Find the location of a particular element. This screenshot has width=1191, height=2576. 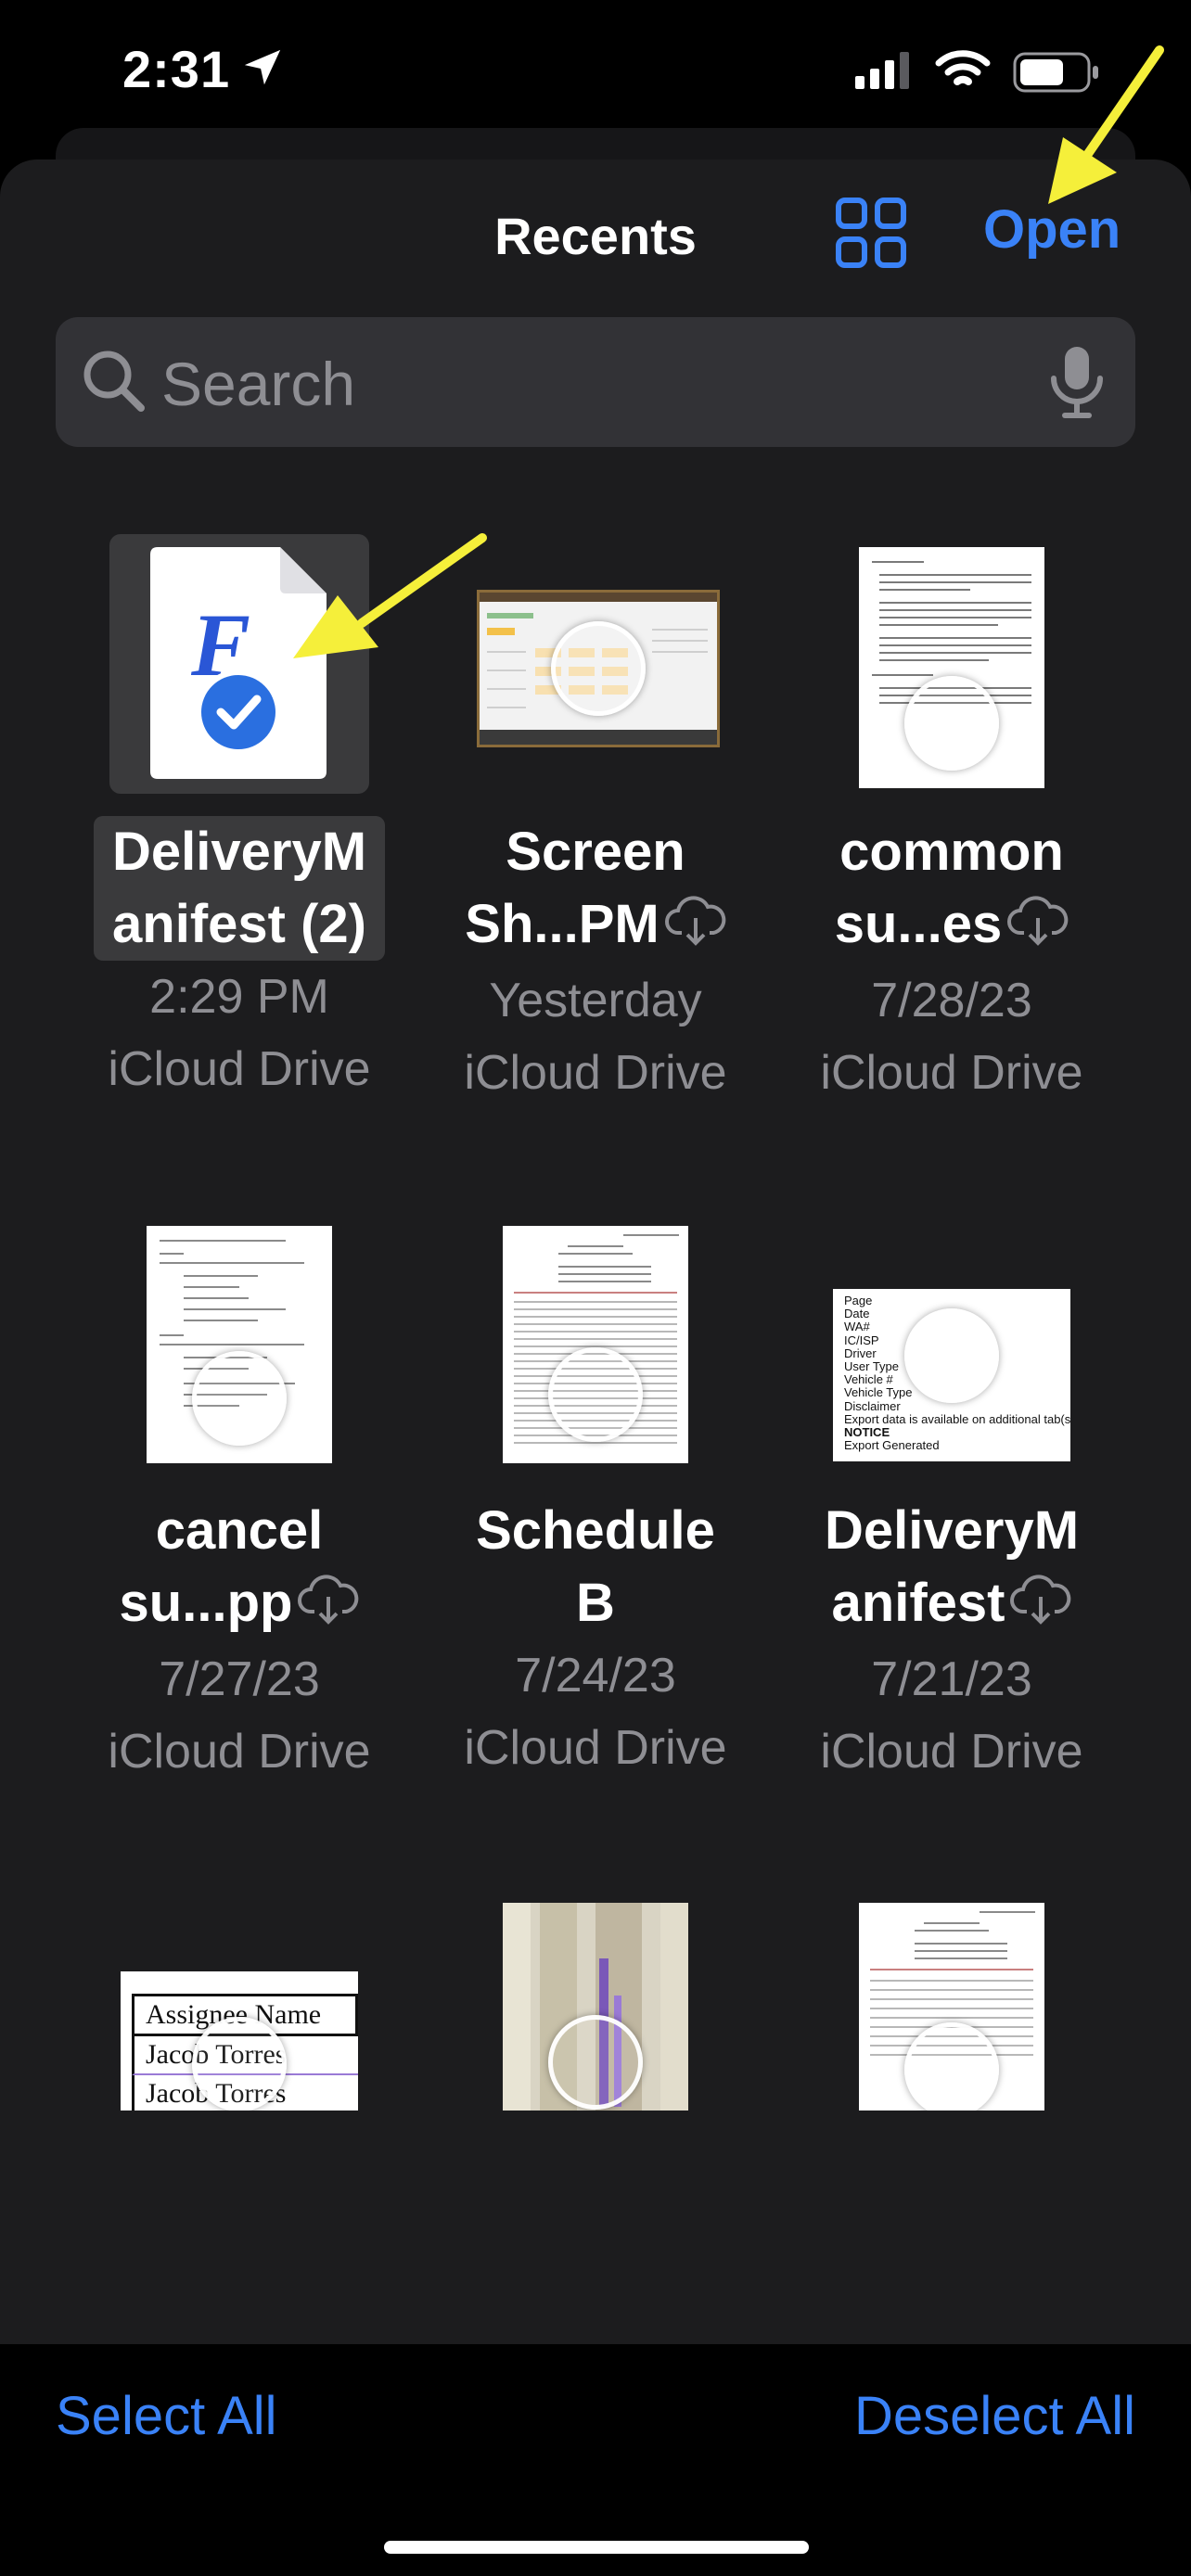

file-name-line2: su...pp is located at coordinates (206, 1603).